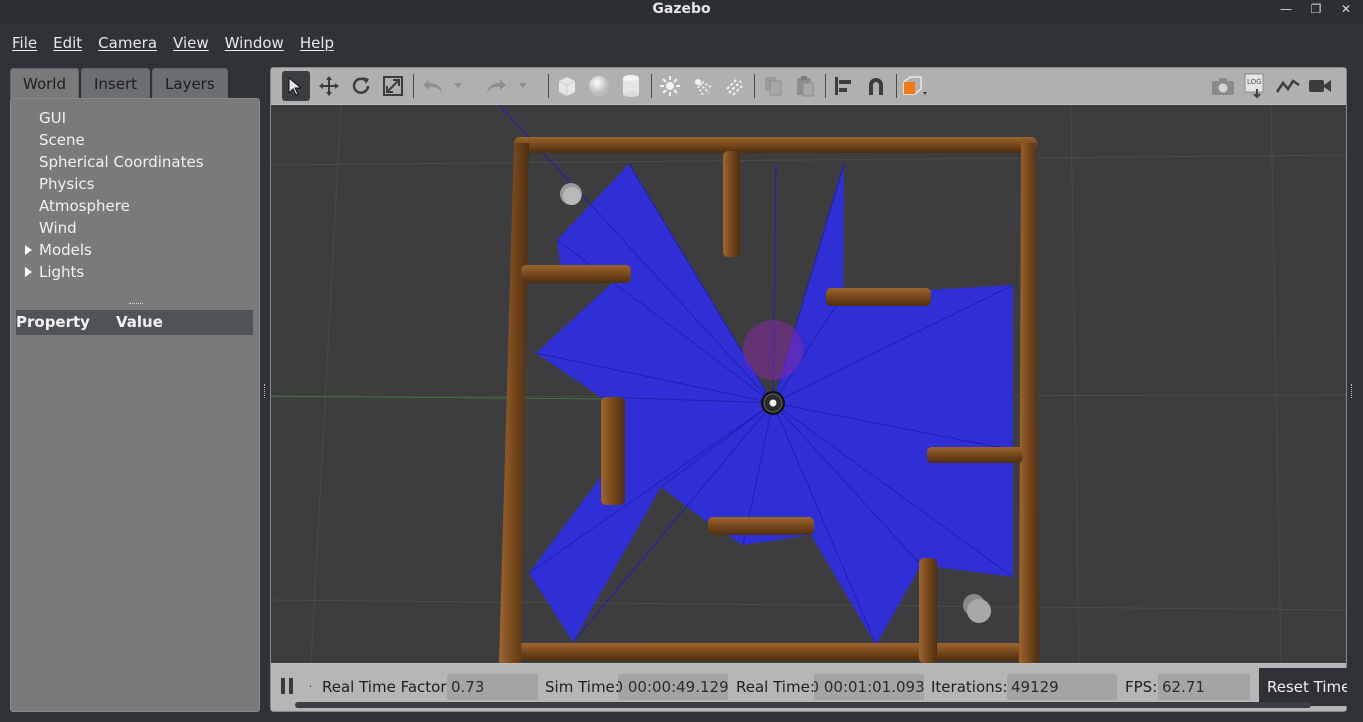 The image size is (1363, 722). I want to click on tree-item-label: GUI, so click(53, 118).